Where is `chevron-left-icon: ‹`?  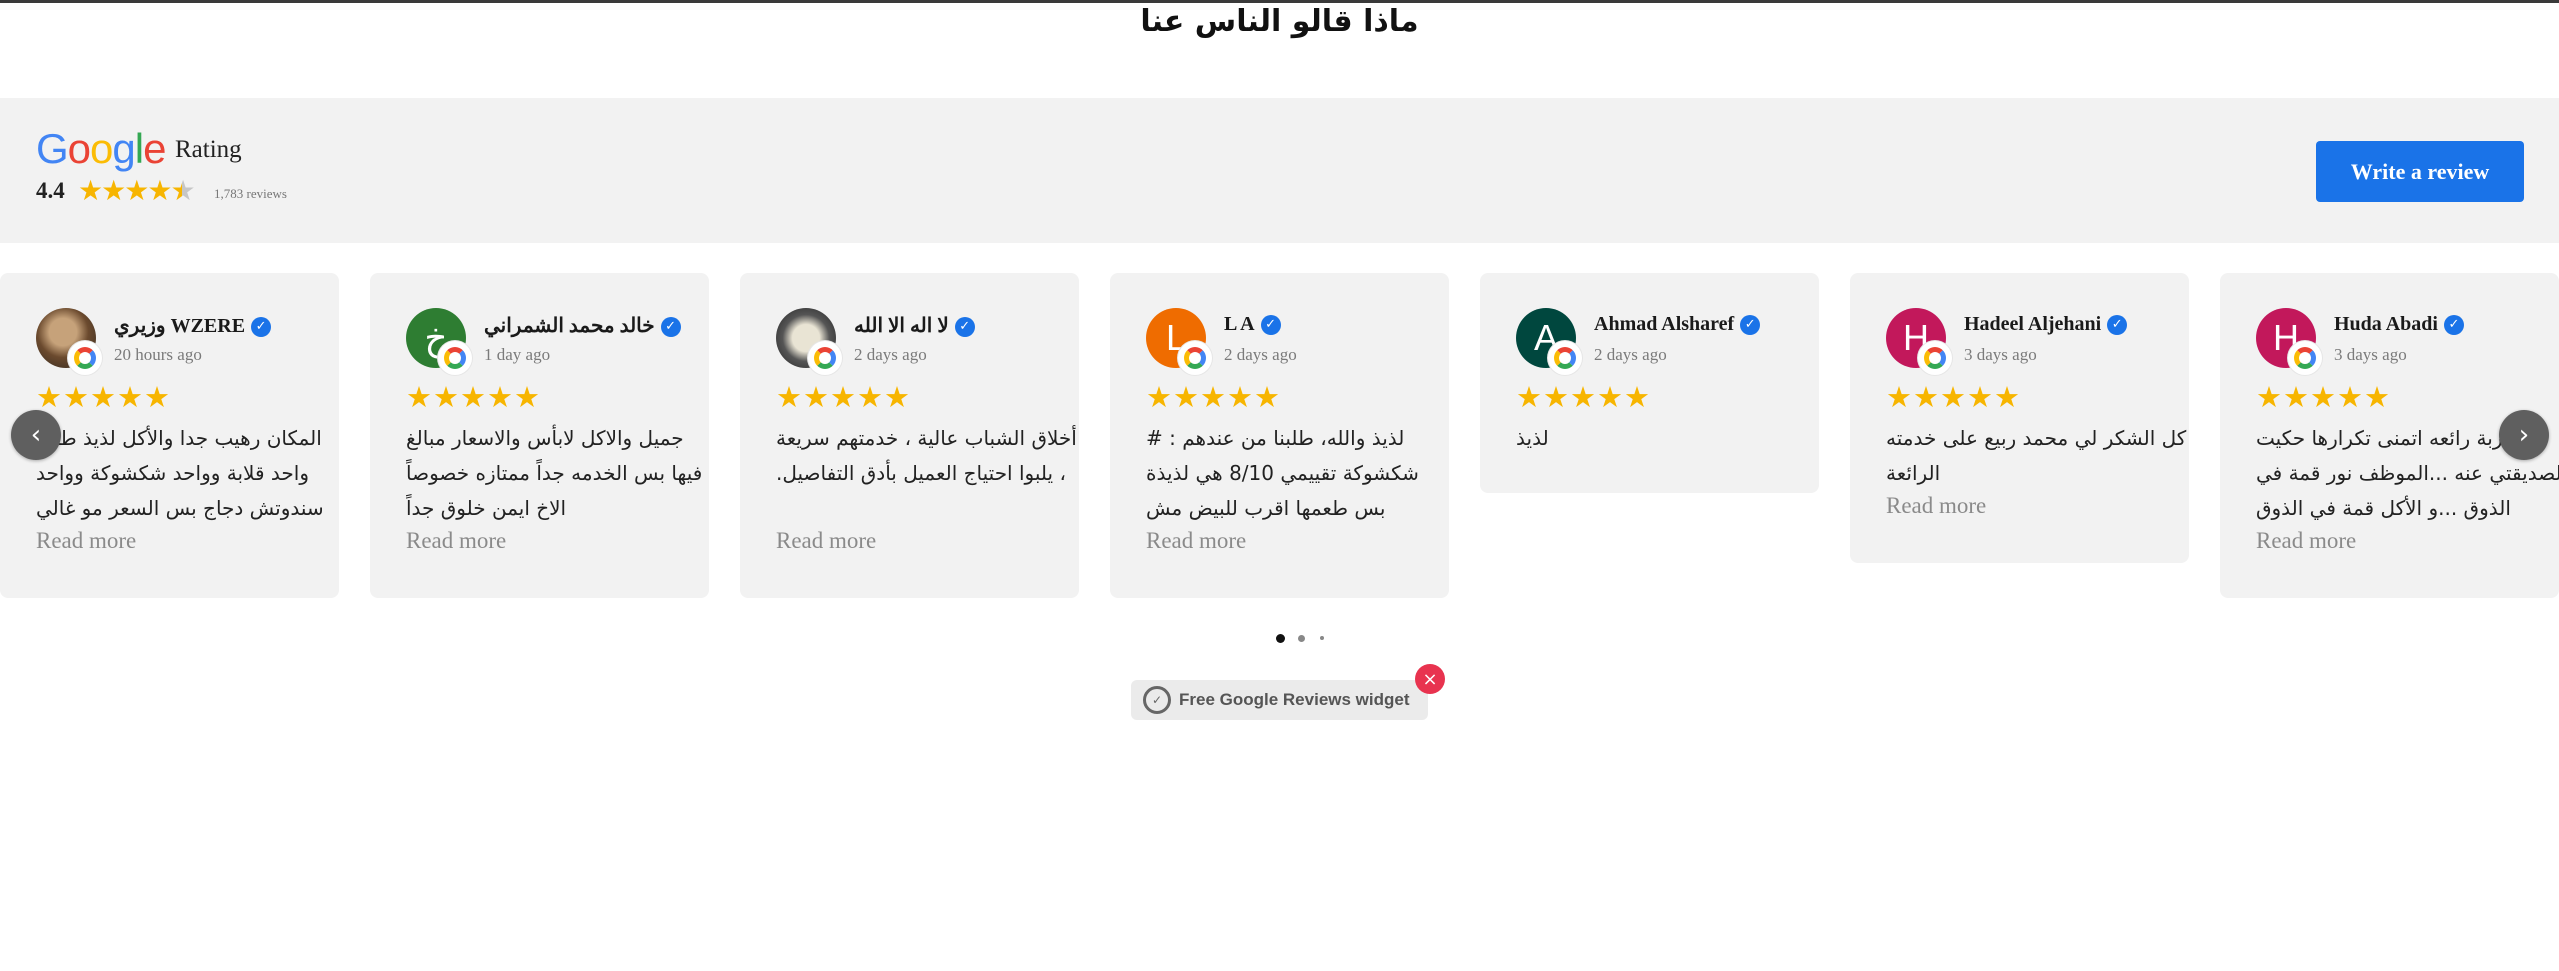 chevron-left-icon: ‹ is located at coordinates (36, 435).